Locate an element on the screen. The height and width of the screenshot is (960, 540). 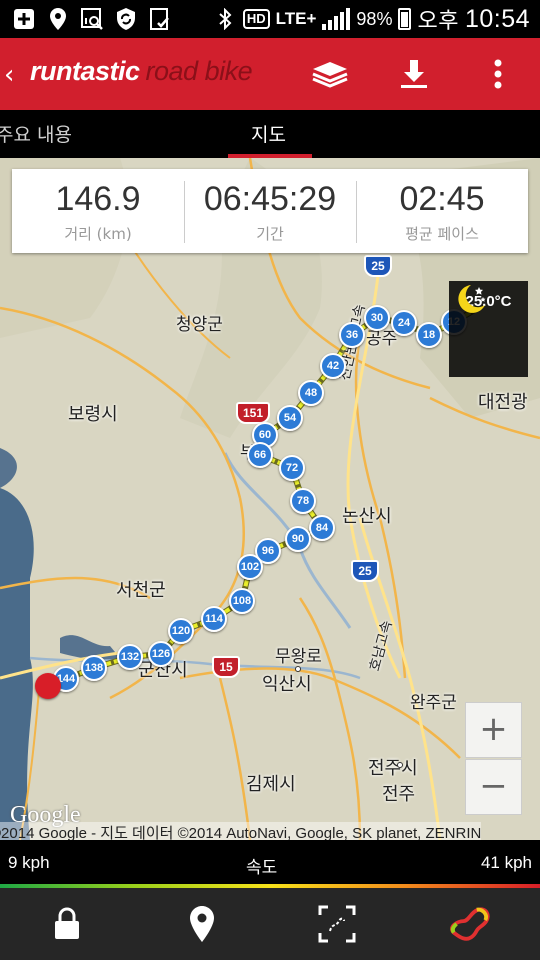
km-marker: 78 is located at coordinates (303, 501).